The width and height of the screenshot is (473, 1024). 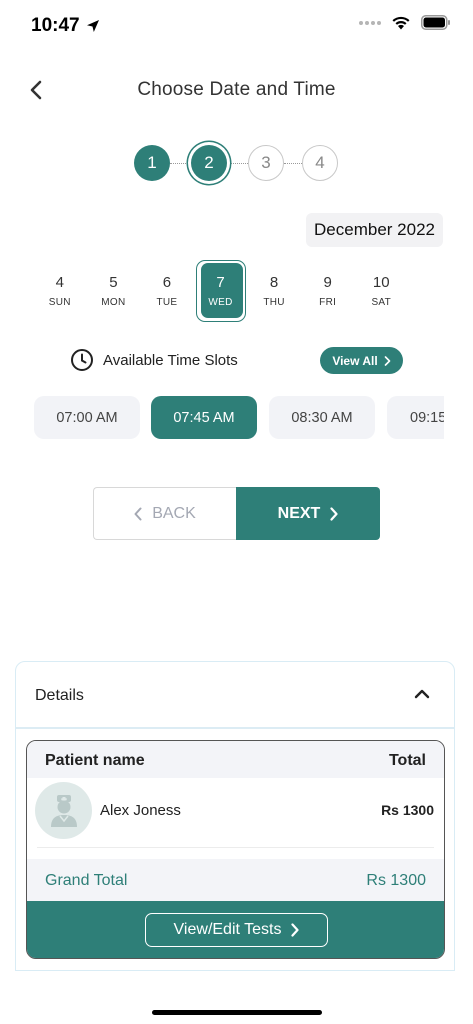 I want to click on wifi-icon, so click(x=401, y=23).